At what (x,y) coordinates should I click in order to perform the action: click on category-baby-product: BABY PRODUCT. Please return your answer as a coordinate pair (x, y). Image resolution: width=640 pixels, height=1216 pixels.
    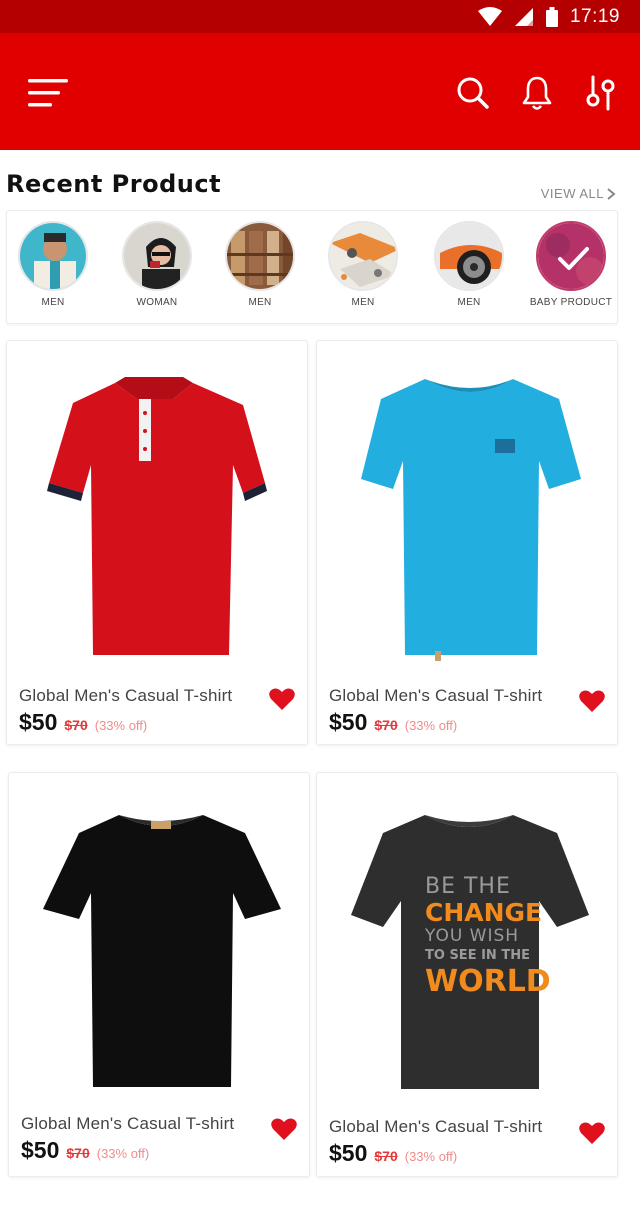
    Looking at the image, I should click on (571, 264).